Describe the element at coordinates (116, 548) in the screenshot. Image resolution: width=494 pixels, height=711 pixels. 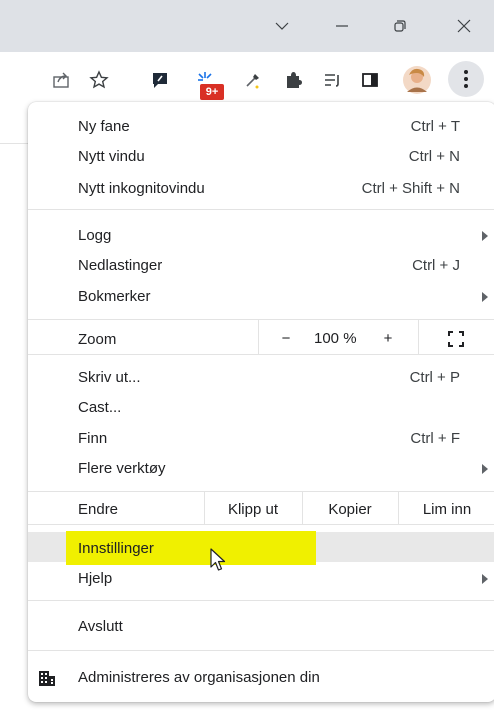
I see `menu-item-label: Innstillinger` at that location.